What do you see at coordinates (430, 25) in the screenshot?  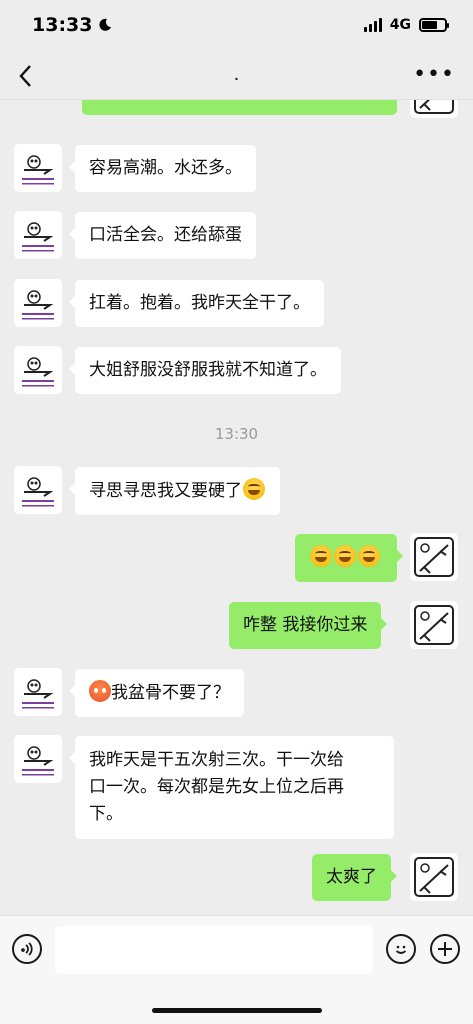 I see `battery-level` at bounding box center [430, 25].